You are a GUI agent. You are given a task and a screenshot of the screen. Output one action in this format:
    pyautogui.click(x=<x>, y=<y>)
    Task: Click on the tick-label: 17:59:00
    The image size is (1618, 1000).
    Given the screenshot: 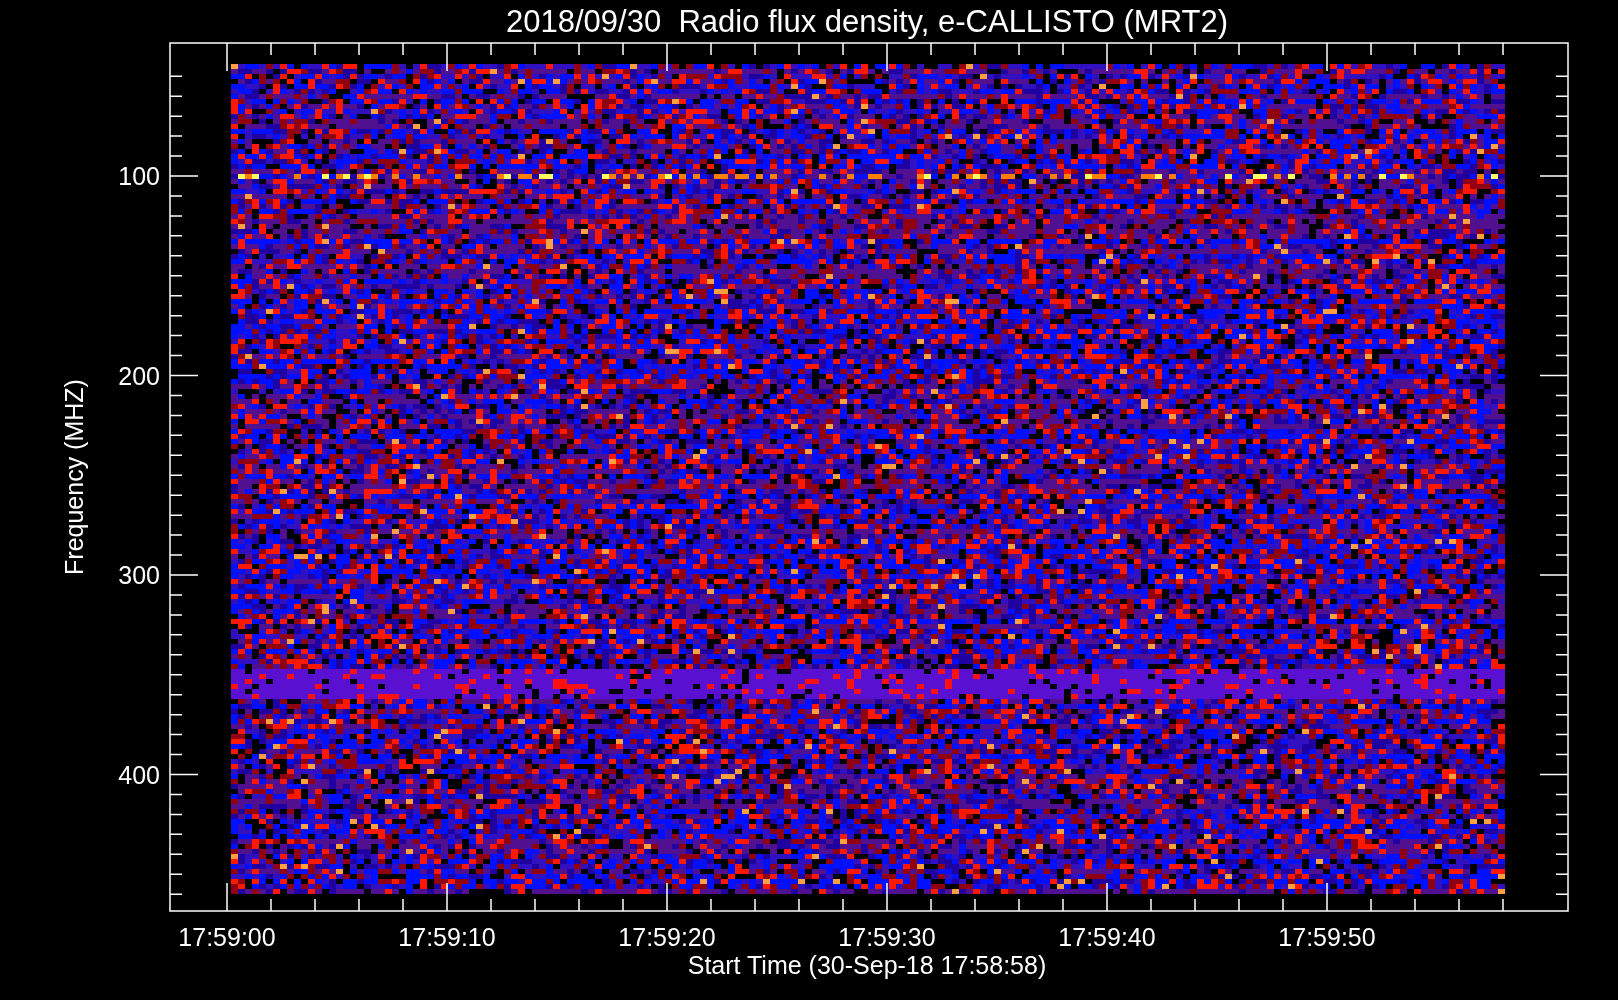 What is the action you would take?
    pyautogui.click(x=227, y=937)
    